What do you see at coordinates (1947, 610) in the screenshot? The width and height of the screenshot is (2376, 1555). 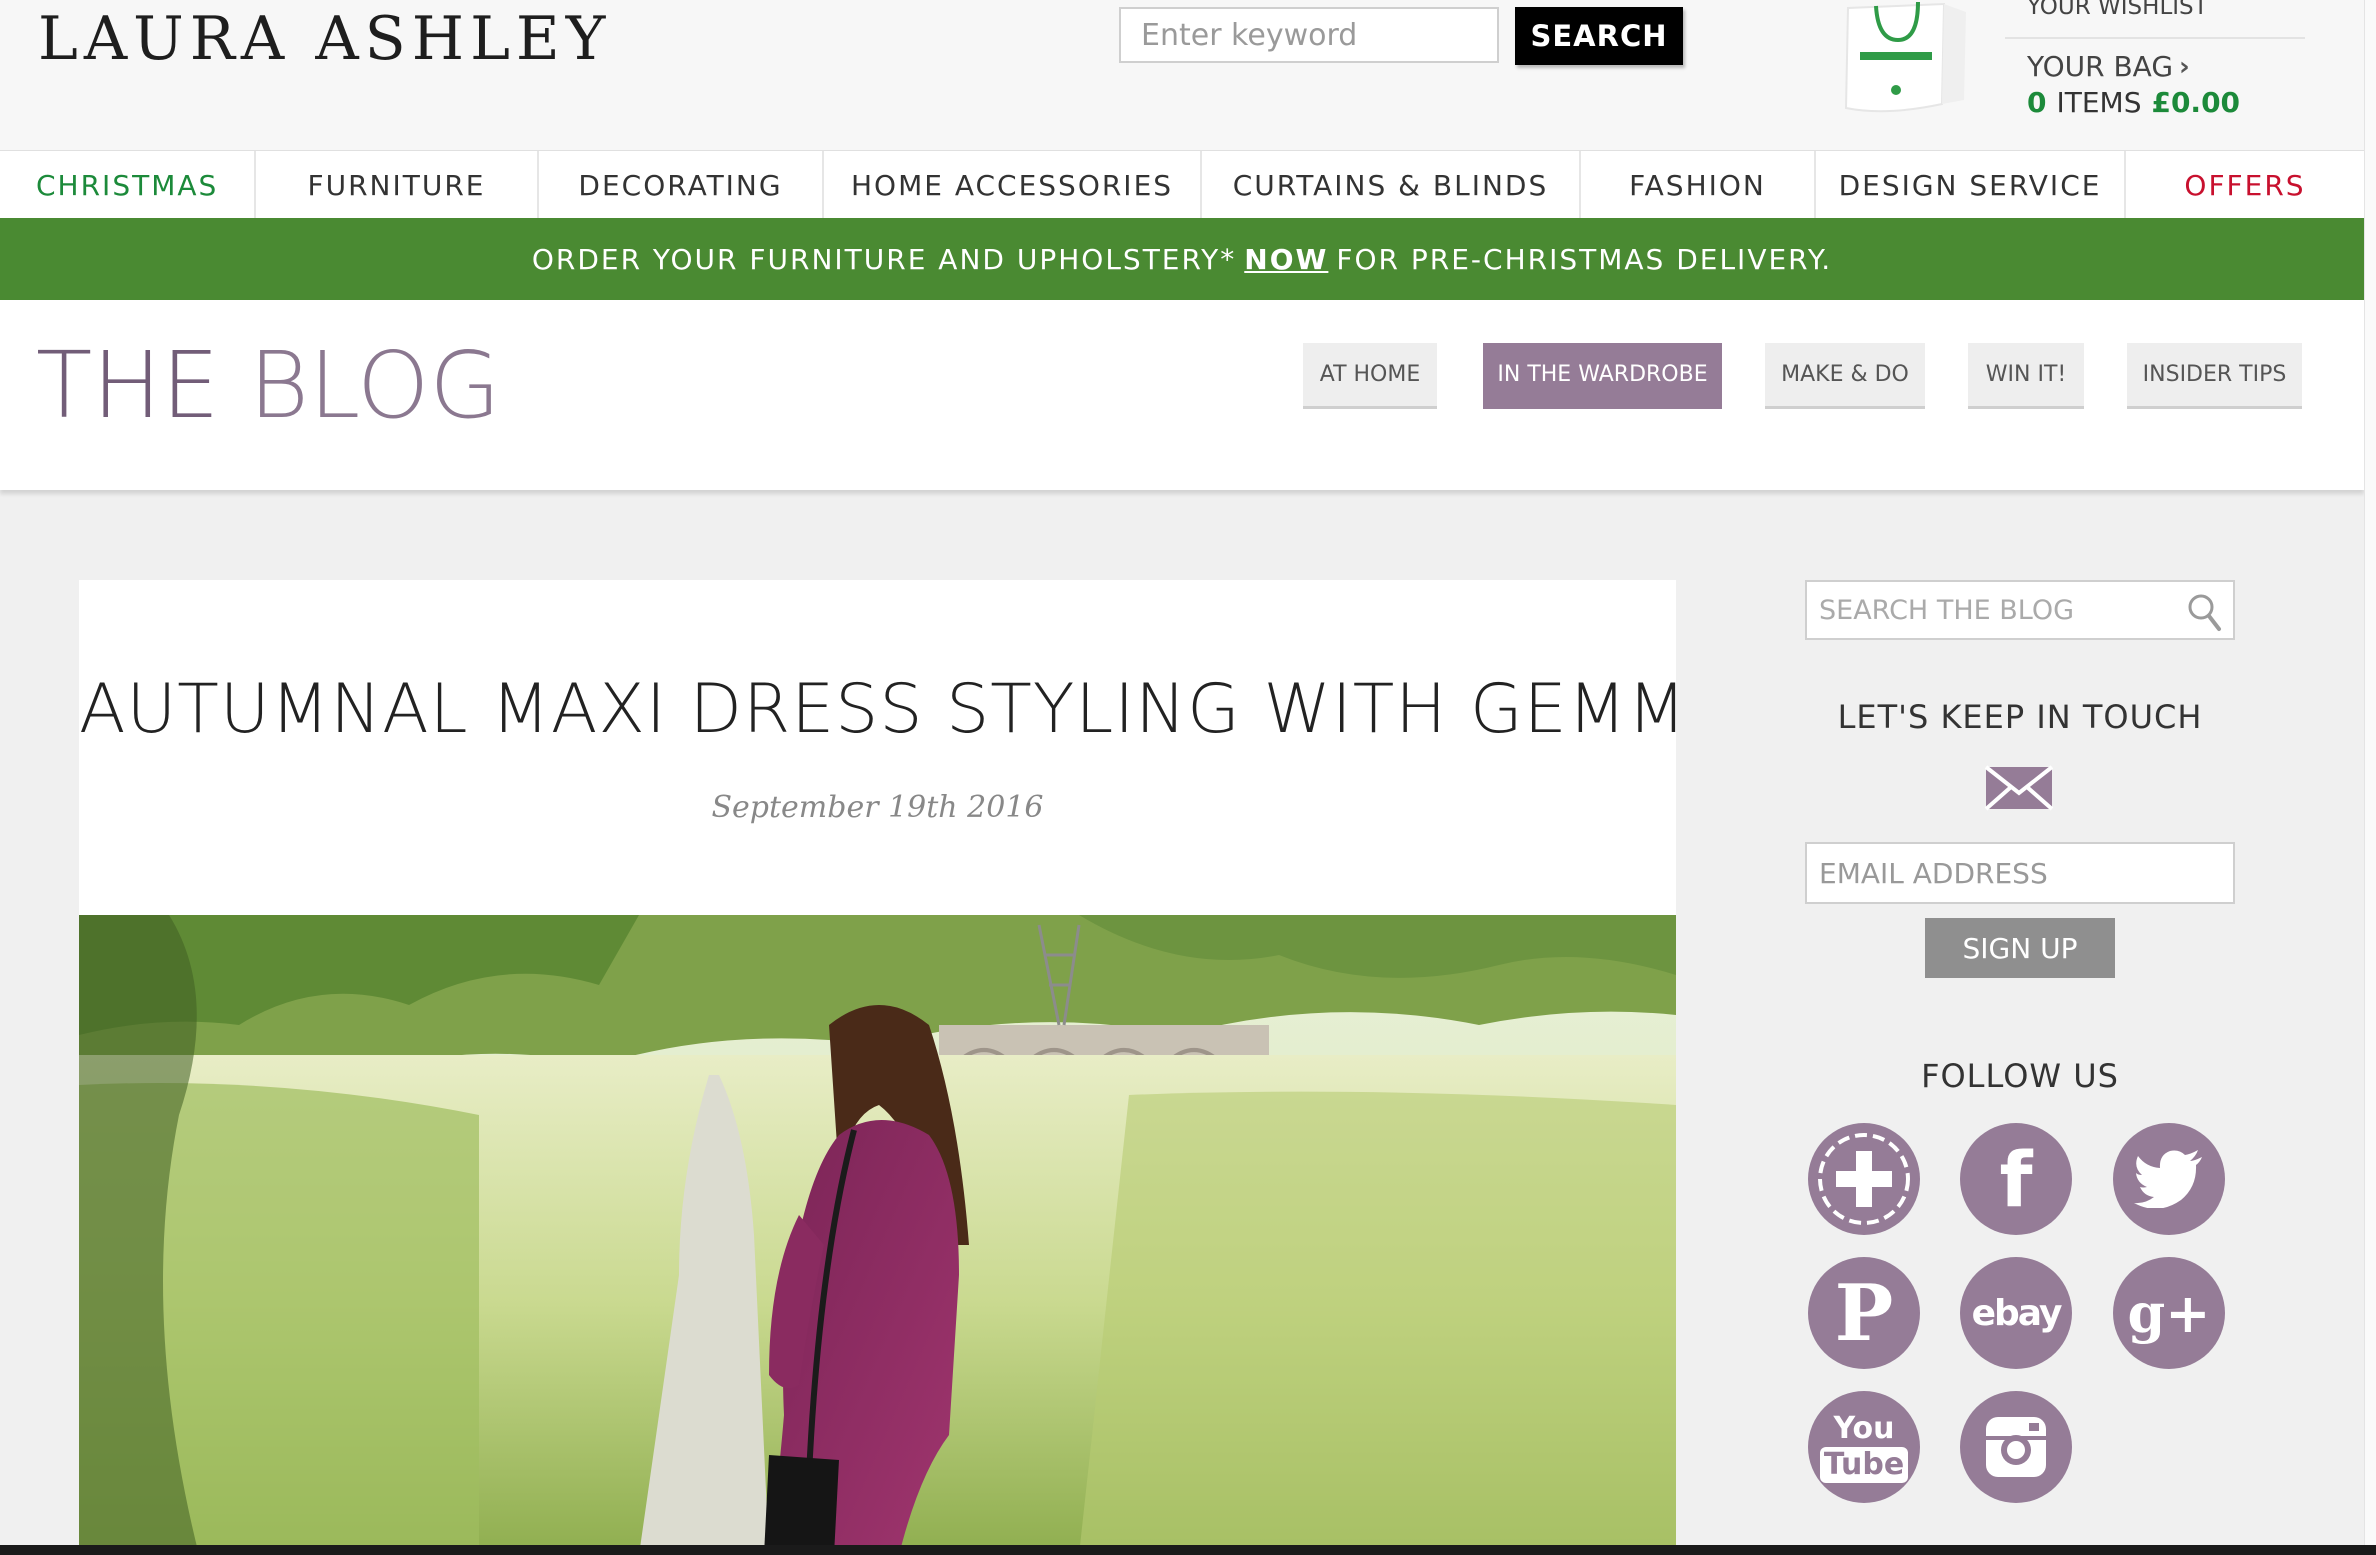 I see `blog-search-placeholder: SEARCH THE BLOG` at bounding box center [1947, 610].